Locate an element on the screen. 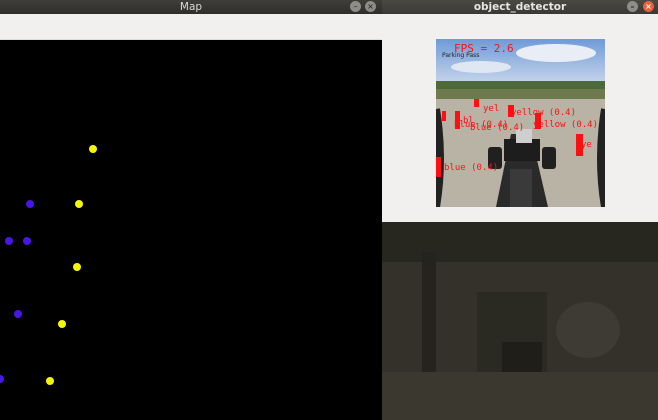  detection-label: ye is located at coordinates (586, 145).